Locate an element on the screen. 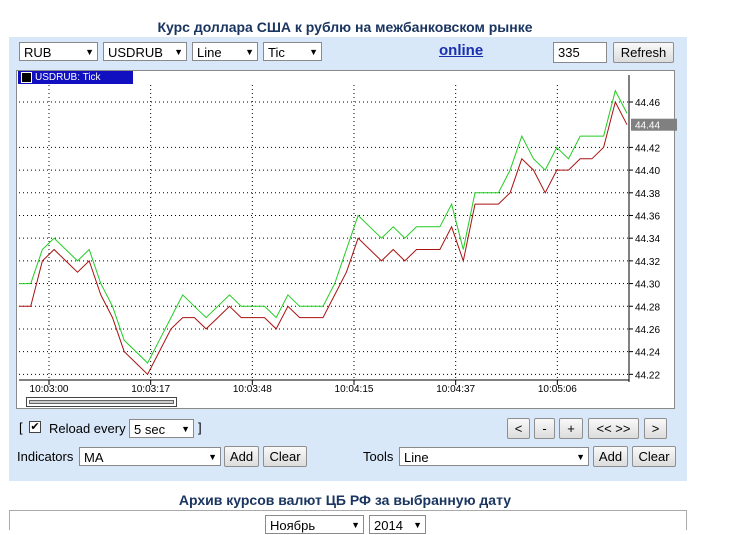  archive-month-value: Ноябрь is located at coordinates (293, 525).